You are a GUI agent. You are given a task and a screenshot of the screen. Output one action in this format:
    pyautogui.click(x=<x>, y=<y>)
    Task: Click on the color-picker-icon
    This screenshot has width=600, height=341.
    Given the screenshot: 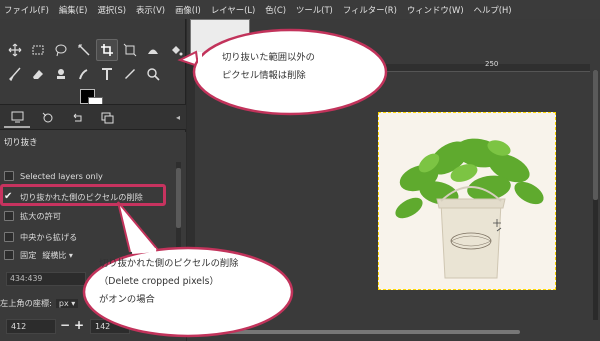 What is the action you would take?
    pyautogui.click(x=130, y=74)
    